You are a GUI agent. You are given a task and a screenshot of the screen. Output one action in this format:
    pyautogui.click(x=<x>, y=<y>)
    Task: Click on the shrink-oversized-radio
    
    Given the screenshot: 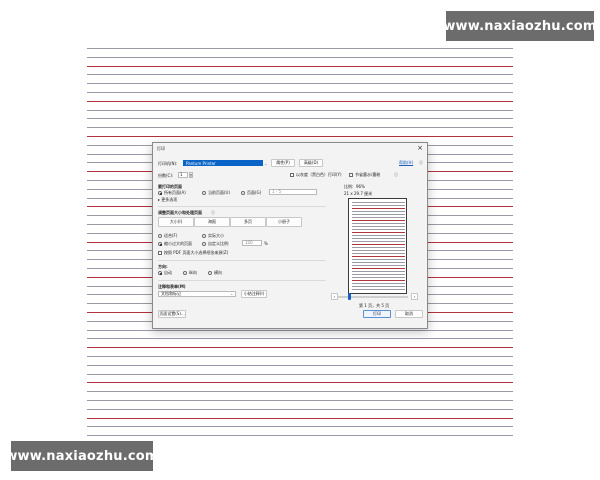 What is the action you would take?
    pyautogui.click(x=160, y=244)
    